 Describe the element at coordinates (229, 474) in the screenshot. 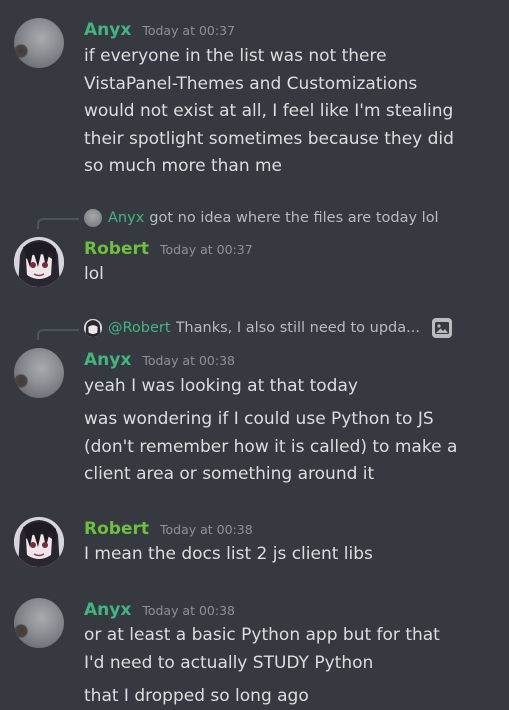

I see `message-line: client area or something around it` at that location.